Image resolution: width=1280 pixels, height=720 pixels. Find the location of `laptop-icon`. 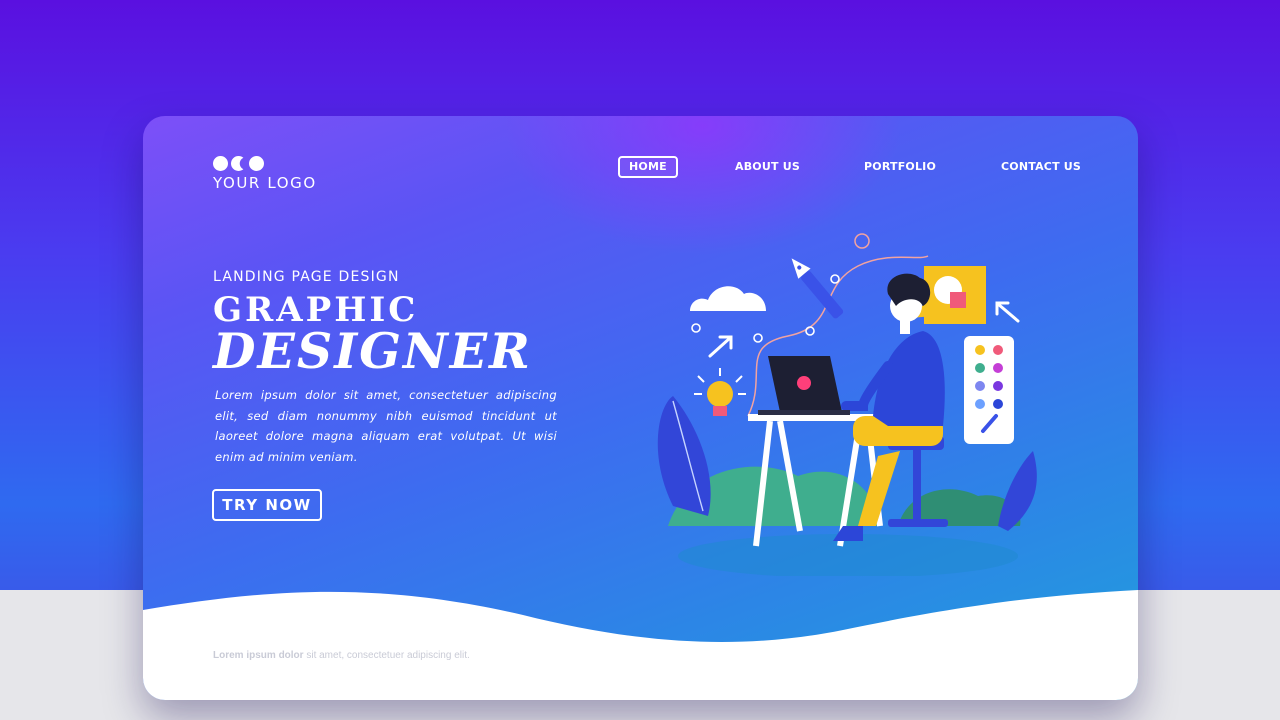

laptop-icon is located at coordinates (804, 385).